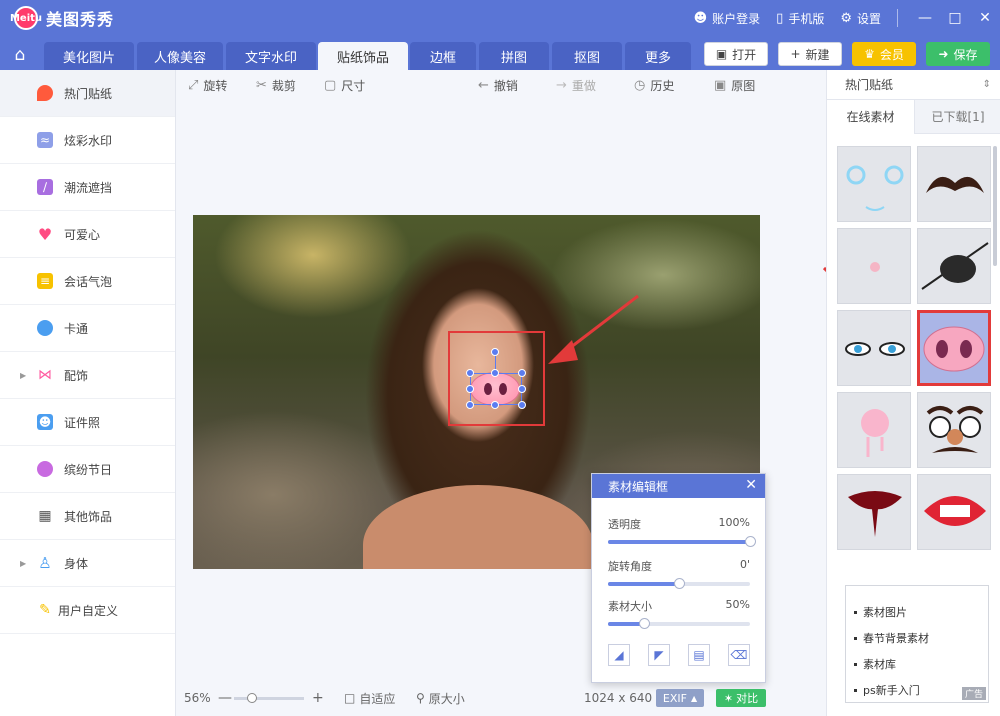  I want to click on login-link: ☻ 账户登录, so click(727, 18).